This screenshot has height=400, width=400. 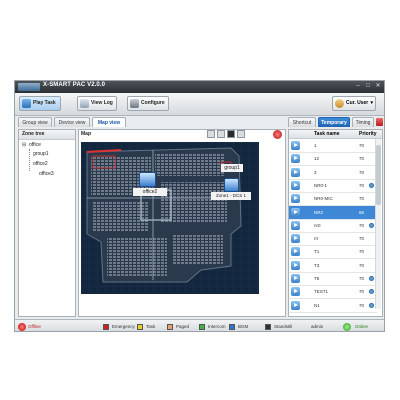 I want to click on device-label-office2: office2, so click(x=150, y=192).